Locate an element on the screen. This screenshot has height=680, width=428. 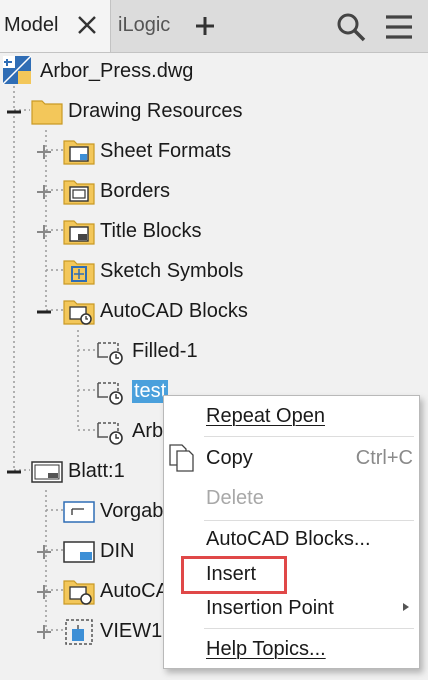
tree-node-borders: Borders is located at coordinates (116, 191).